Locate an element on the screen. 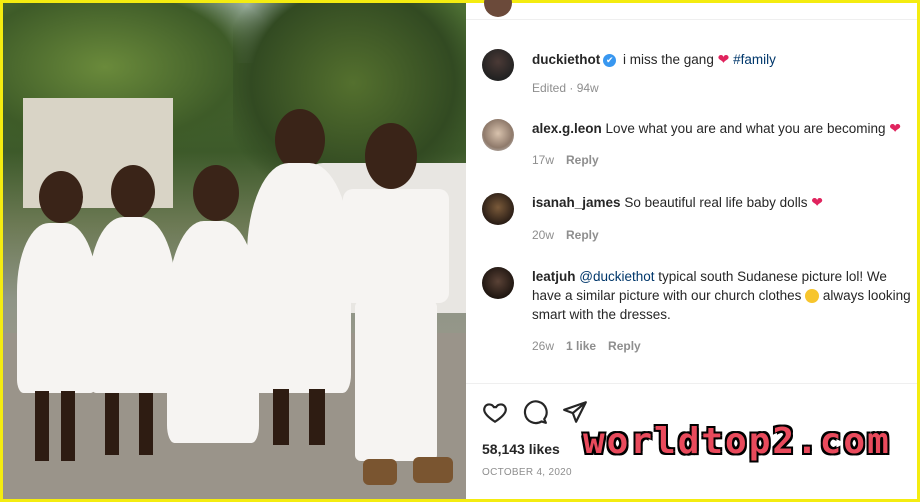 Image resolution: width=920 pixels, height=502 pixels. caption-text: duckiethot ✔ i miss the gang ❤ #family is located at coordinates (724, 59).